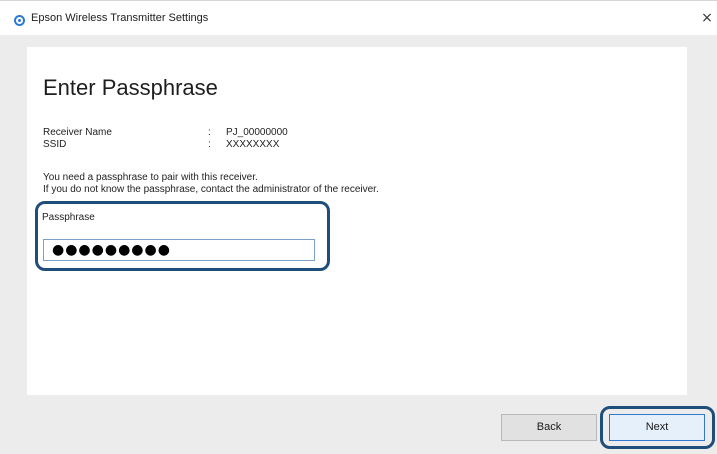 The width and height of the screenshot is (717, 454). I want to click on back-button: Back, so click(549, 427).